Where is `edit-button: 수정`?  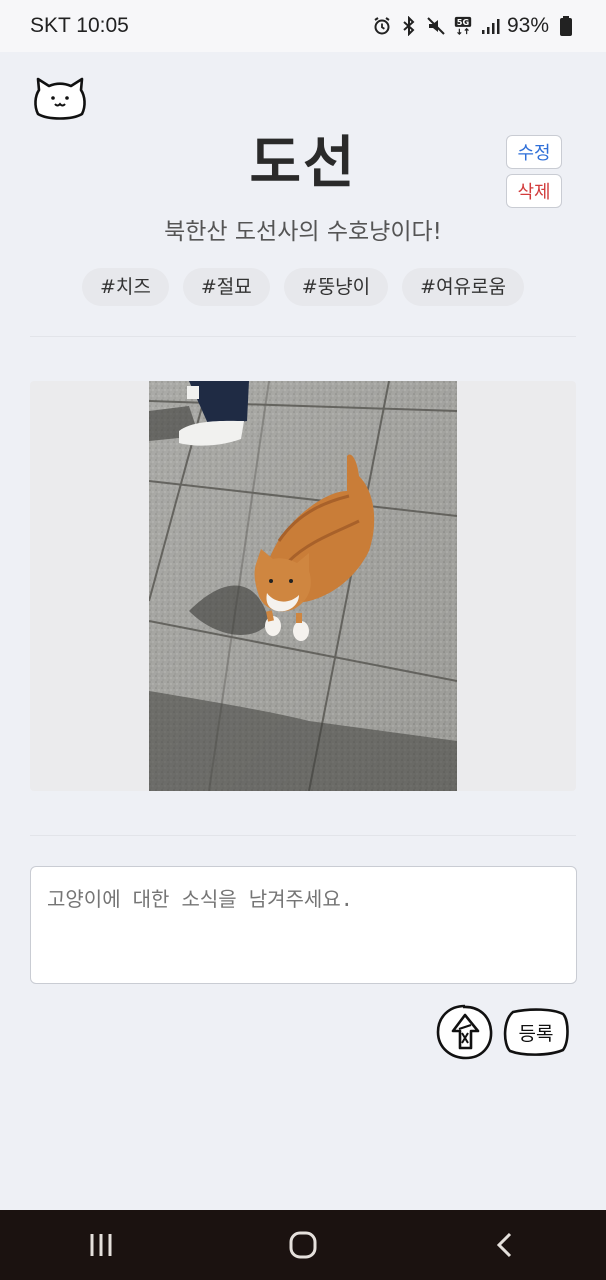
edit-button: 수정 is located at coordinates (534, 152).